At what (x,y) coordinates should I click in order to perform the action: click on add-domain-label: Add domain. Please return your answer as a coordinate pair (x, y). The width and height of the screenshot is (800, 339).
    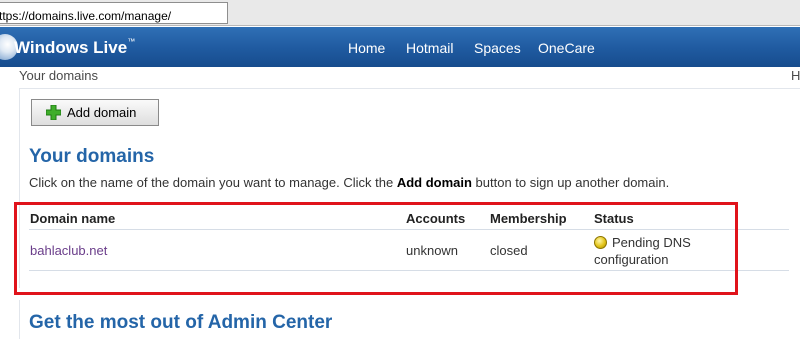
    Looking at the image, I should click on (102, 112).